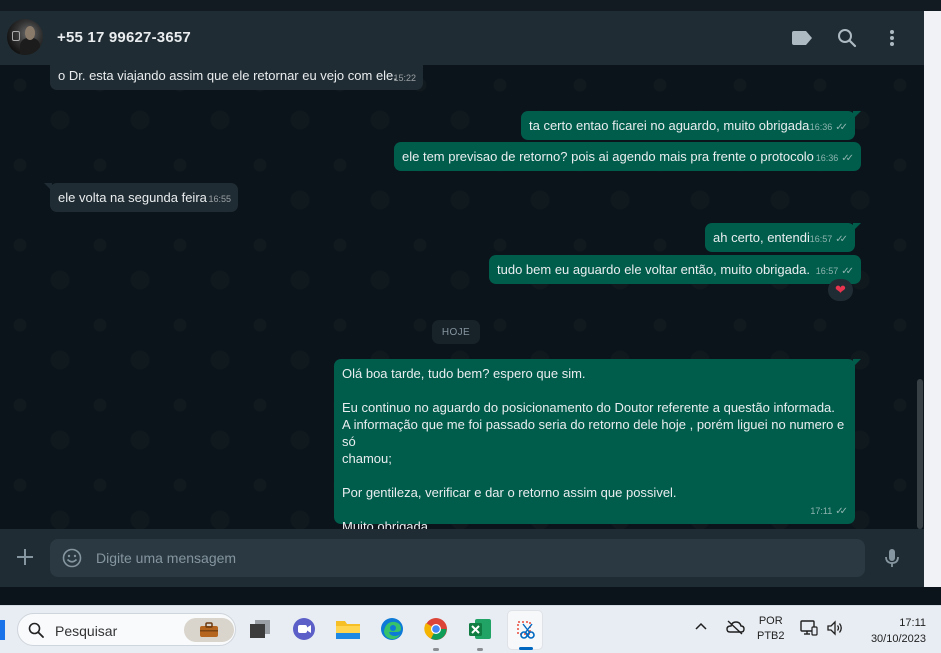 The image size is (941, 653). I want to click on network-display-icon, so click(809, 629).